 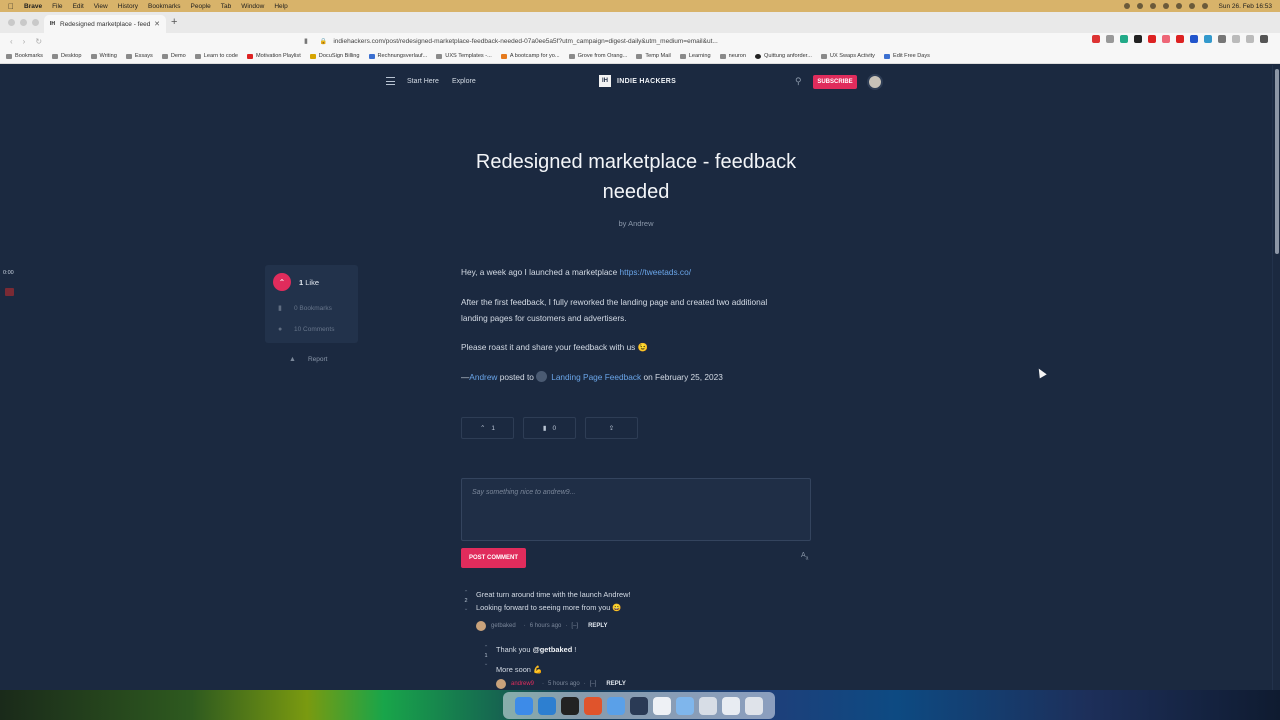 I want to click on mention-link: @getbaked, so click(x=553, y=649).